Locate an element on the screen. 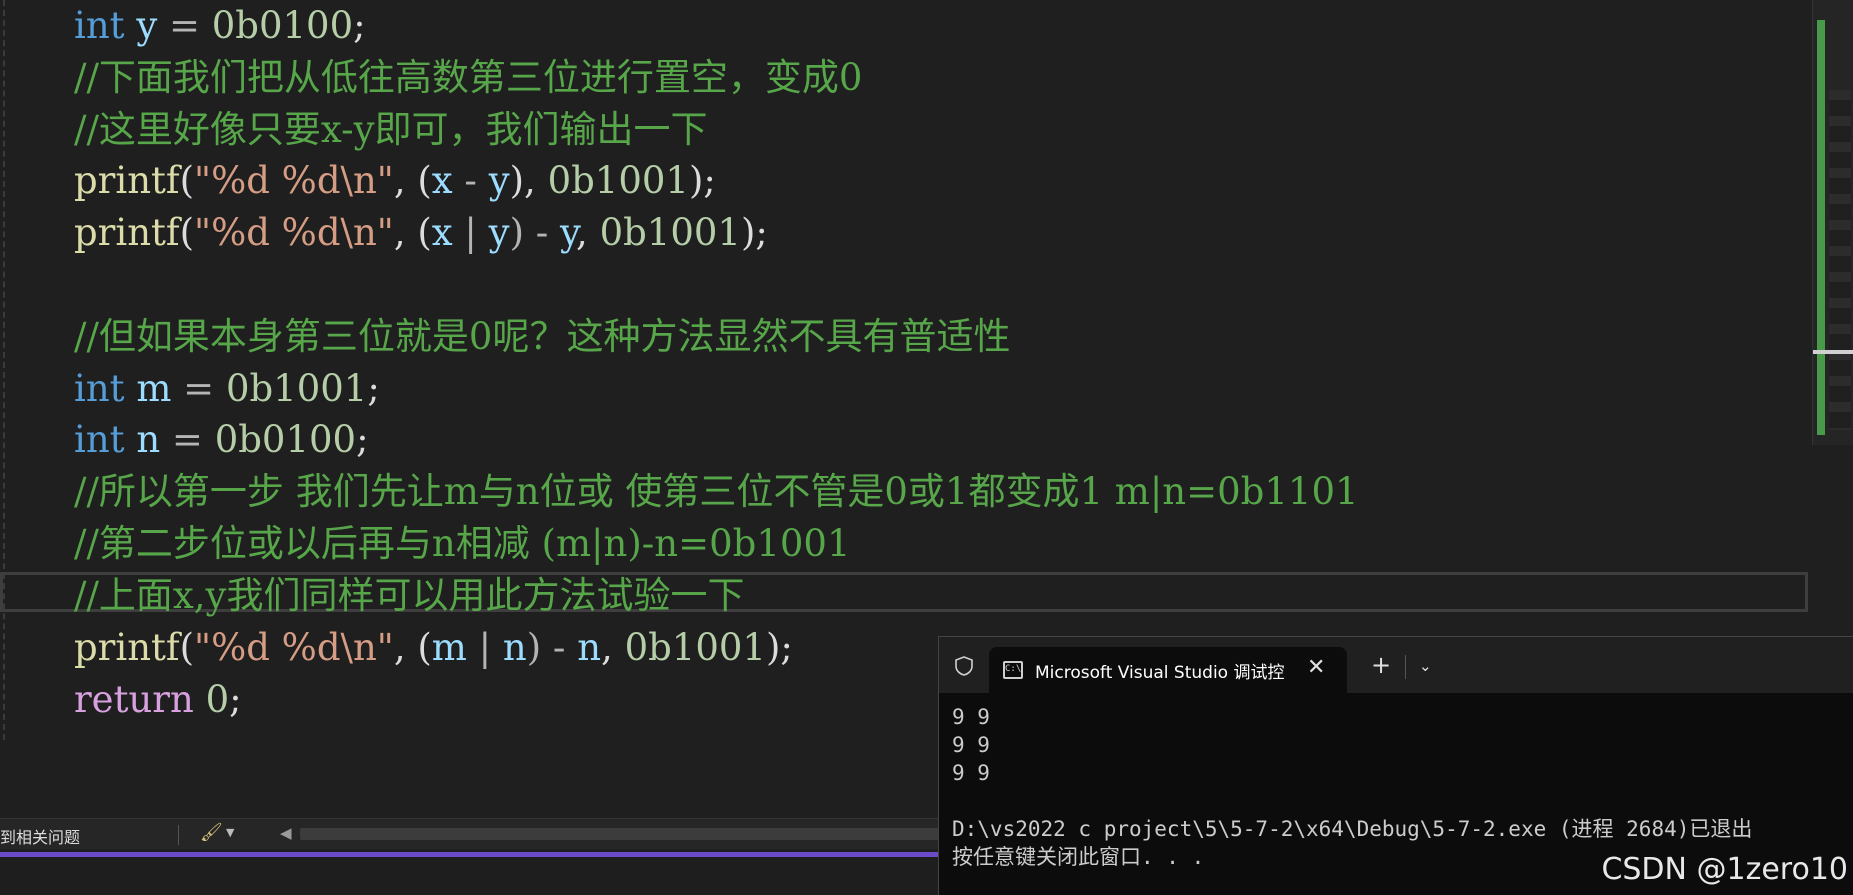  code-line: printf("%d %d\n", (m | n) - n, 0b1001); is located at coordinates (433, 648).